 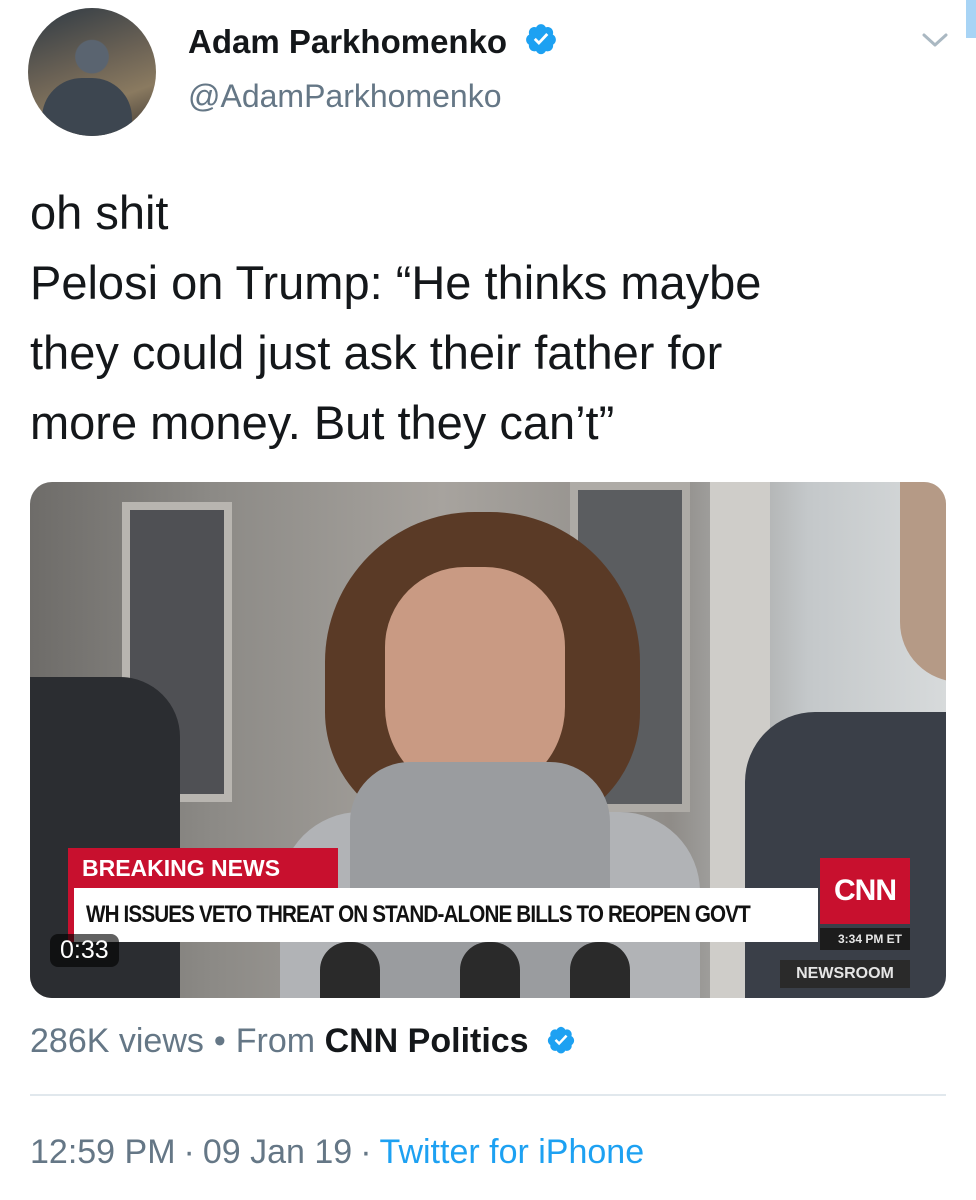 I want to click on chyron-clock: 3:34 PM ET, so click(x=865, y=939).